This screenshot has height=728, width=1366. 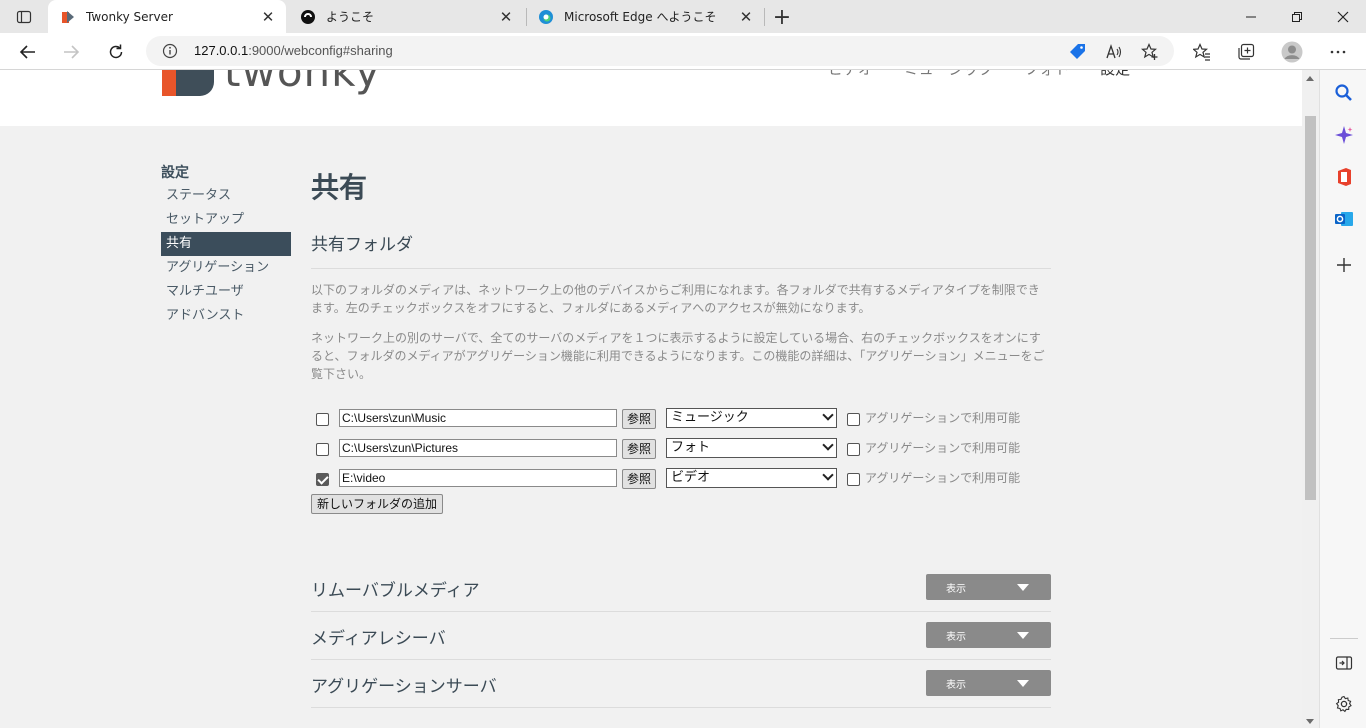 I want to click on folder-path-input: C:\Users\zun\Music, so click(x=478, y=418).